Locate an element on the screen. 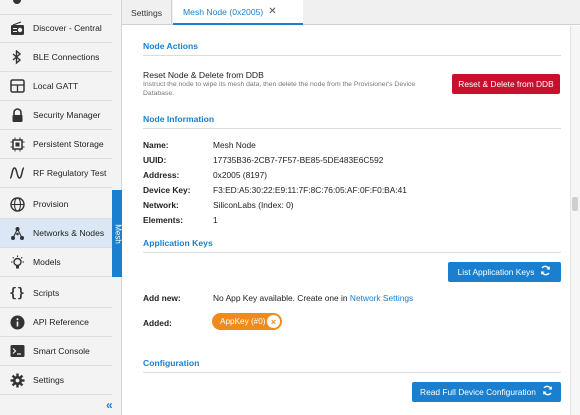 The height and width of the screenshot is (415, 580). add-new-label: Add new: is located at coordinates (162, 298).